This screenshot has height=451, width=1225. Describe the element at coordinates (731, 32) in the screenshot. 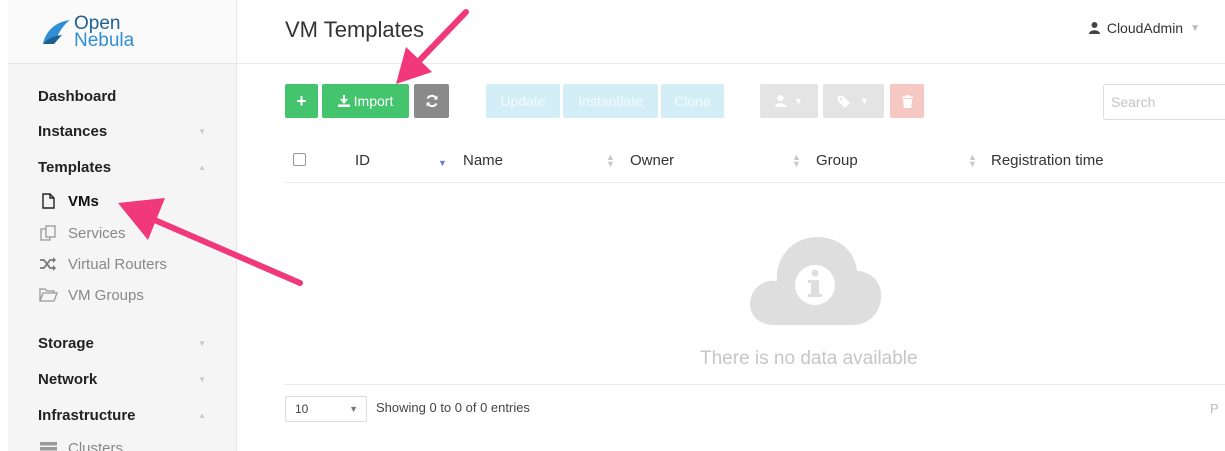

I see `top-bar: VM Templates CloudAdmin ▼` at that location.